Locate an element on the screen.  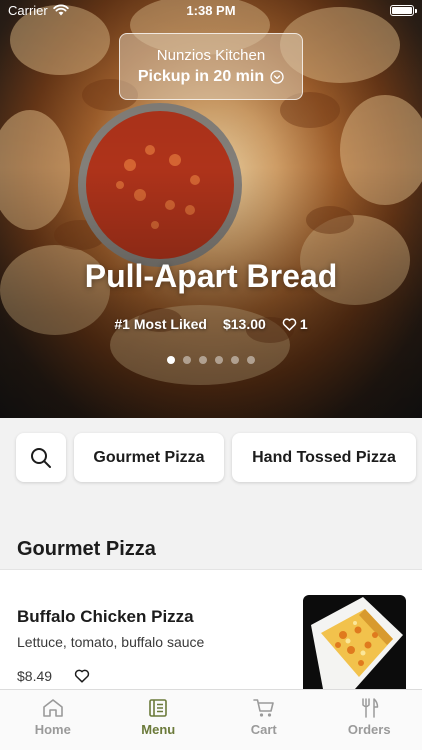
status-time: 1:38 PM is located at coordinates (211, 10).